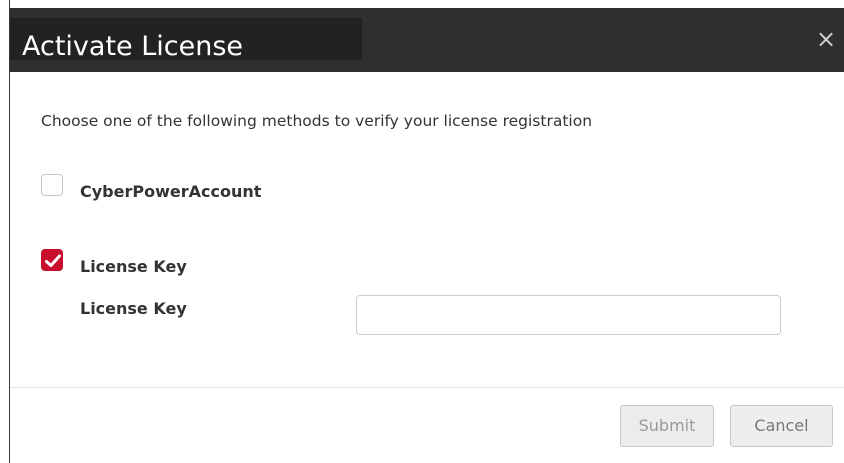 The image size is (844, 463). I want to click on checkmark-icon, so click(53, 260).